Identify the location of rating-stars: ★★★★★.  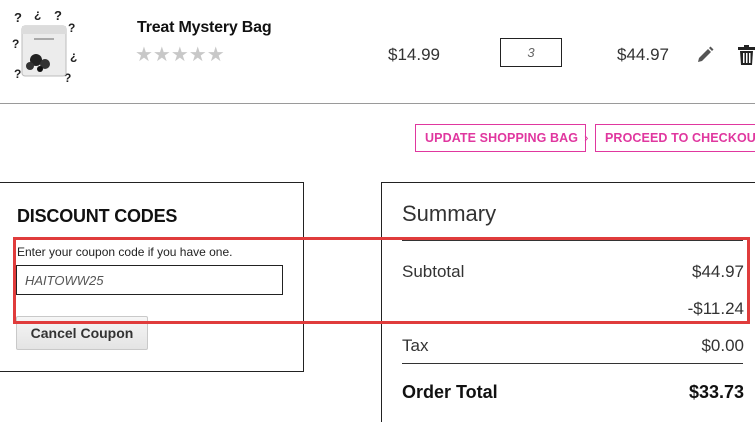
(180, 55).